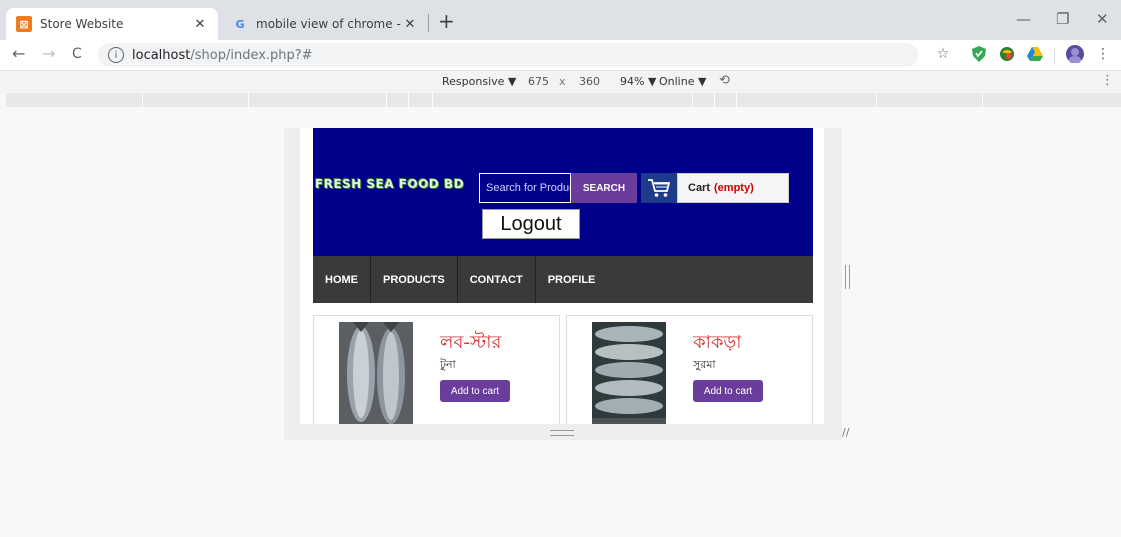  I want to click on cart-status: (empty), so click(734, 188).